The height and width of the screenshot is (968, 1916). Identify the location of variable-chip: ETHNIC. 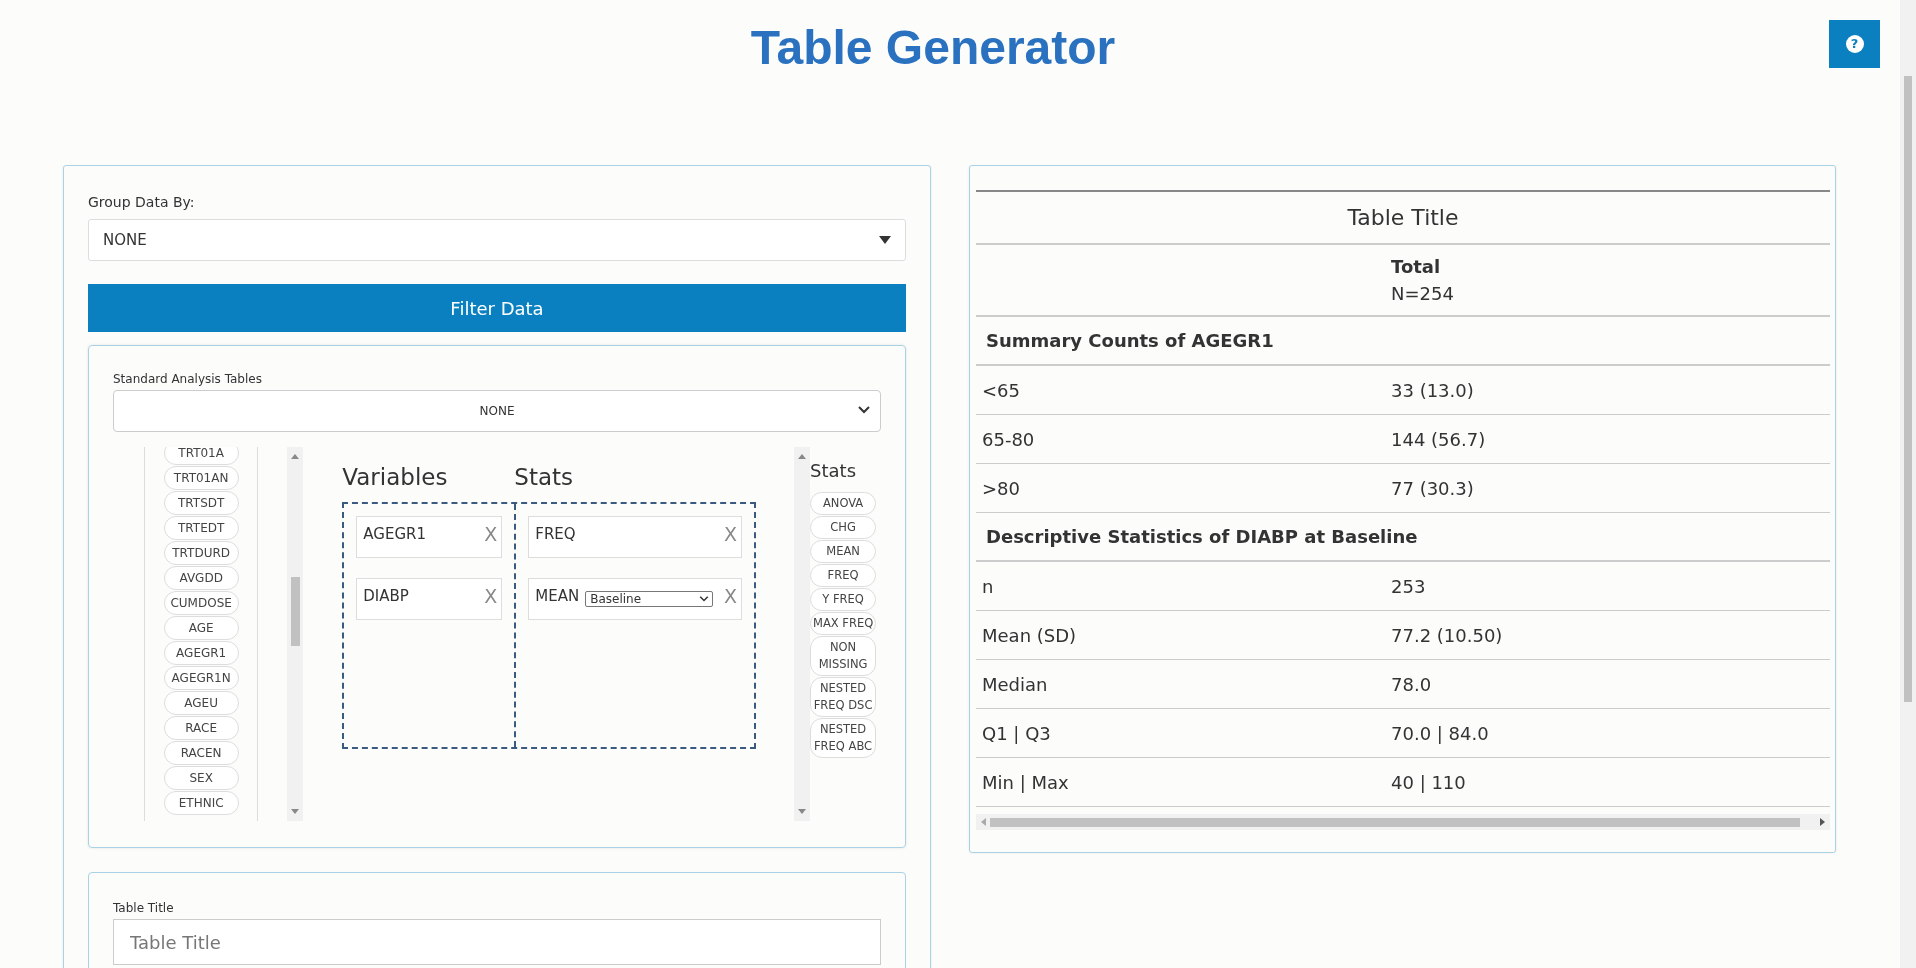
(201, 803).